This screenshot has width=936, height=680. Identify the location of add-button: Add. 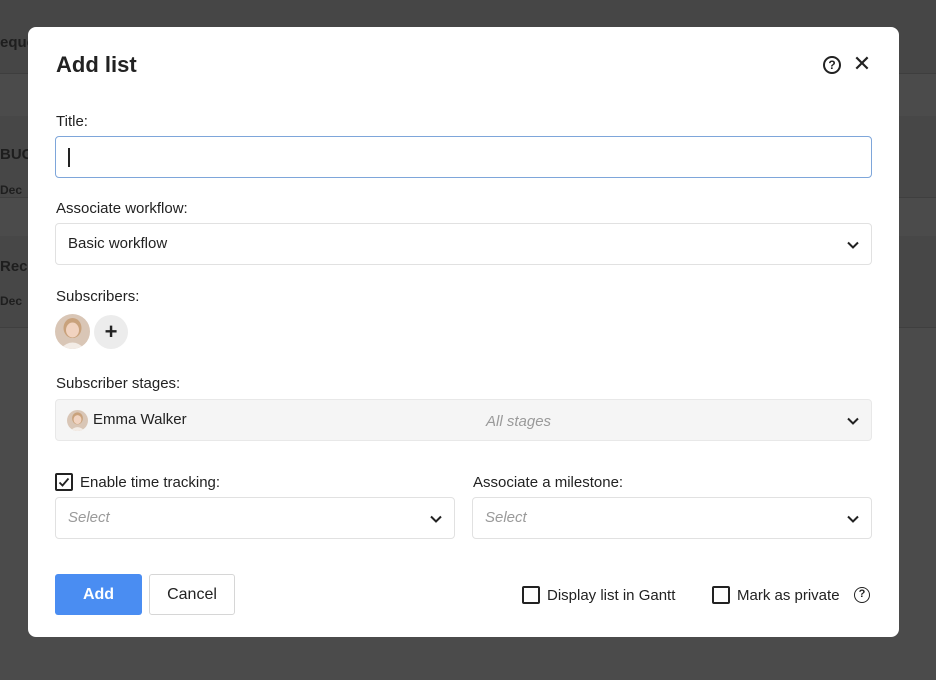
(98, 594).